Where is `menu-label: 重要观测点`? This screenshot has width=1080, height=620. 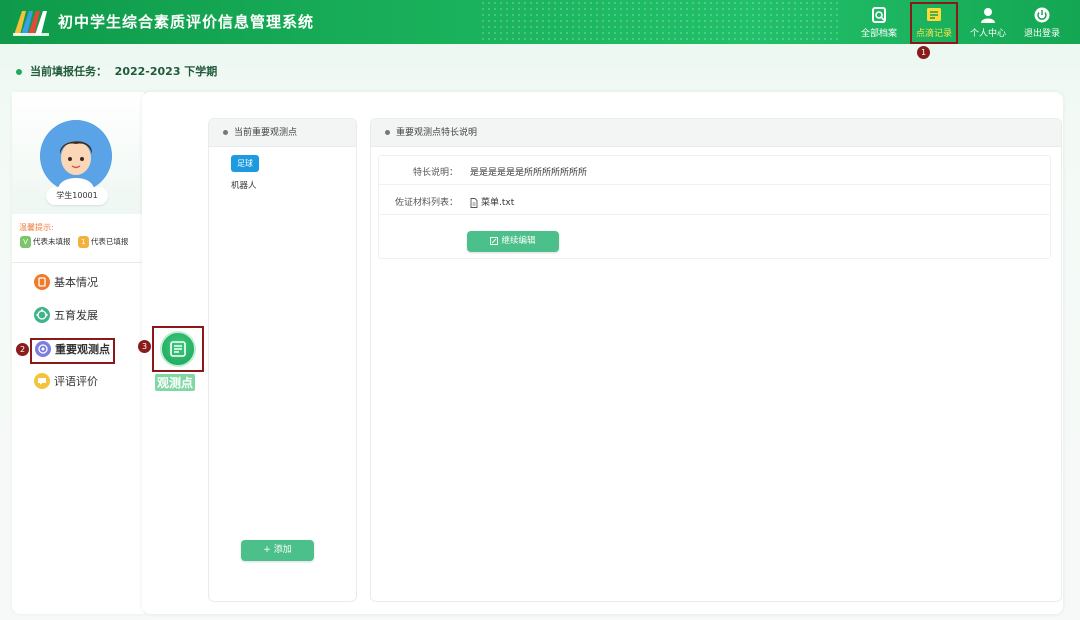 menu-label: 重要观测点 is located at coordinates (82, 349).